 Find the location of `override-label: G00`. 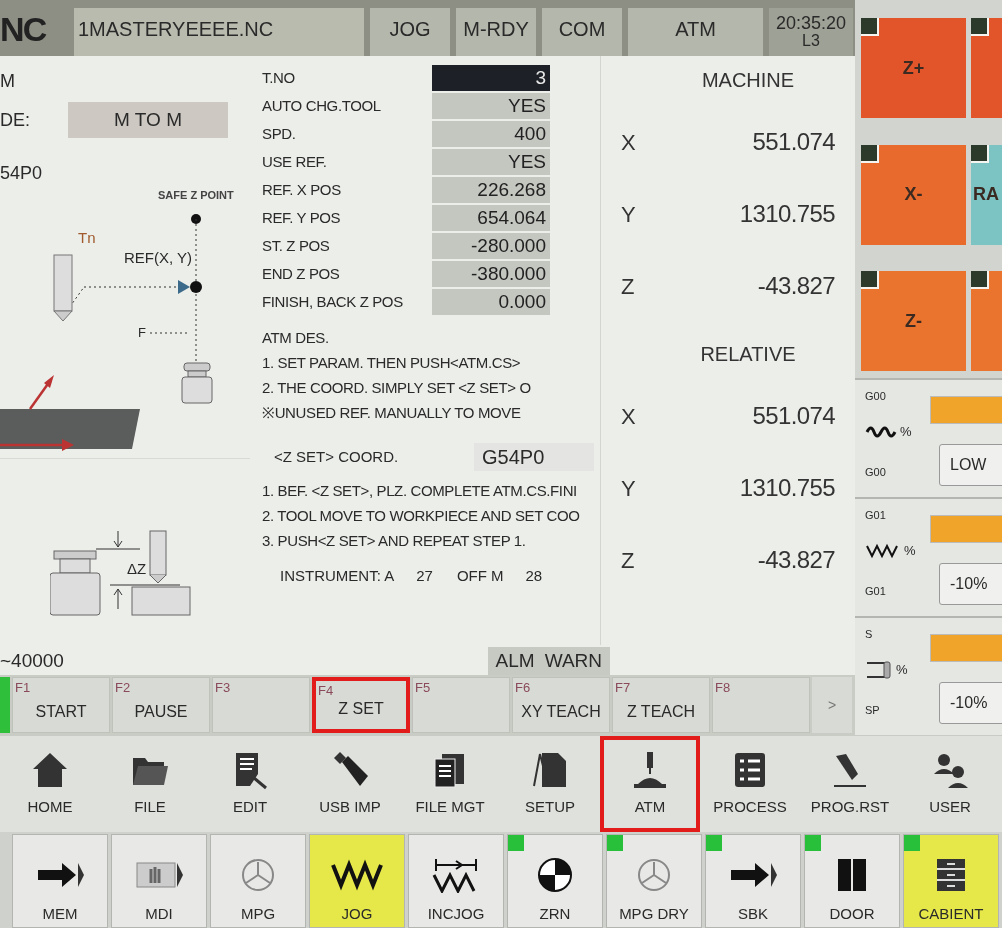

override-label: G00 is located at coordinates (875, 396).